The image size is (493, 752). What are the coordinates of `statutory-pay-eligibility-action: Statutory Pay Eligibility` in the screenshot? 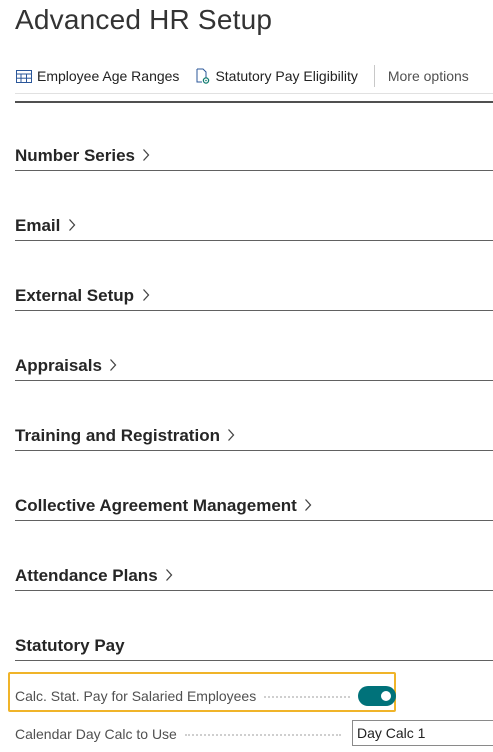 It's located at (275, 76).